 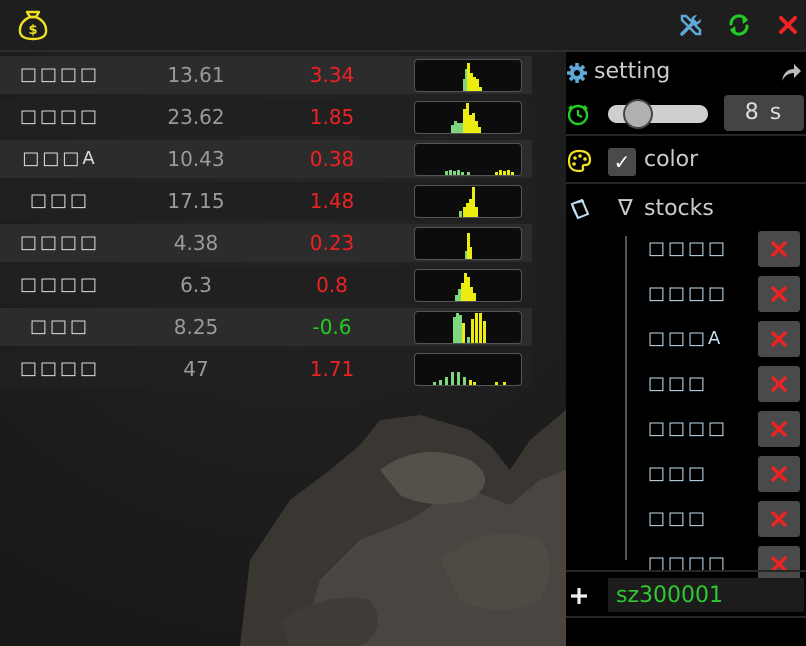 I want to click on color-section: ✓ color, so click(x=686, y=160).